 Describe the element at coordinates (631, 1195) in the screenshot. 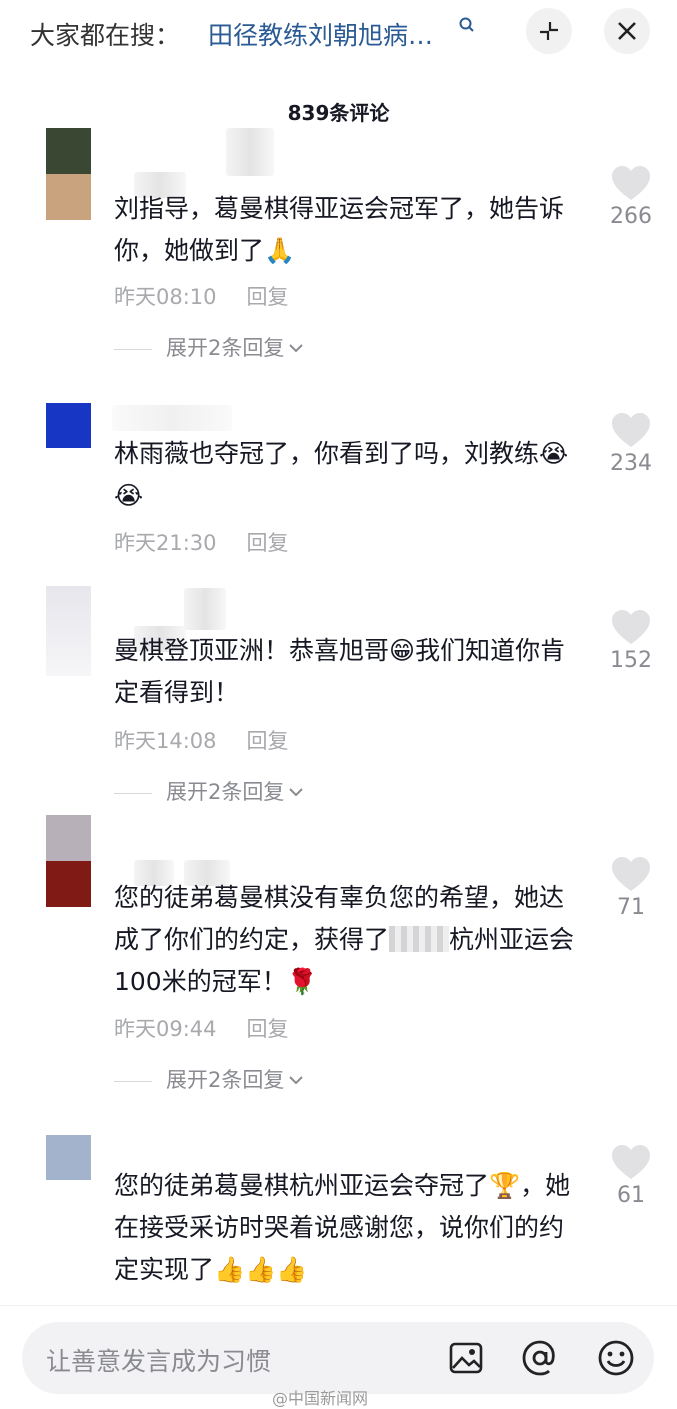

I see `like-count: 61` at that location.